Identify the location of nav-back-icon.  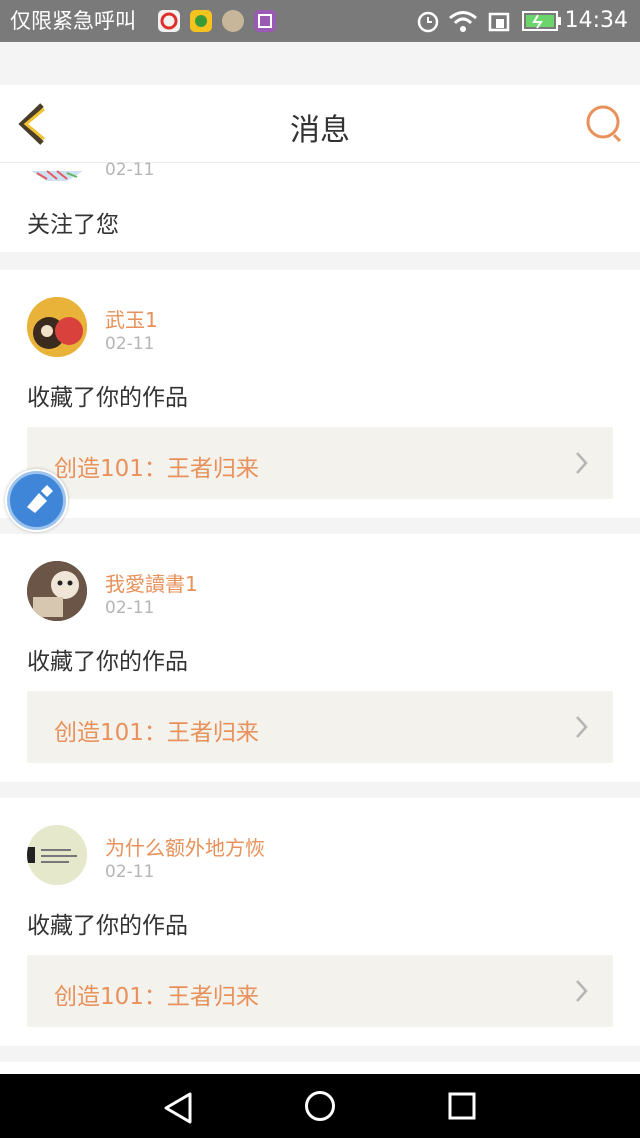
(178, 1108).